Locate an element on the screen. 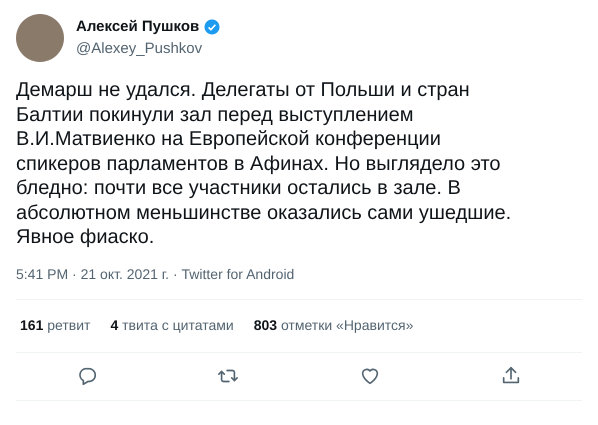  stat-link: 4 твита с цитатами is located at coordinates (172, 325).